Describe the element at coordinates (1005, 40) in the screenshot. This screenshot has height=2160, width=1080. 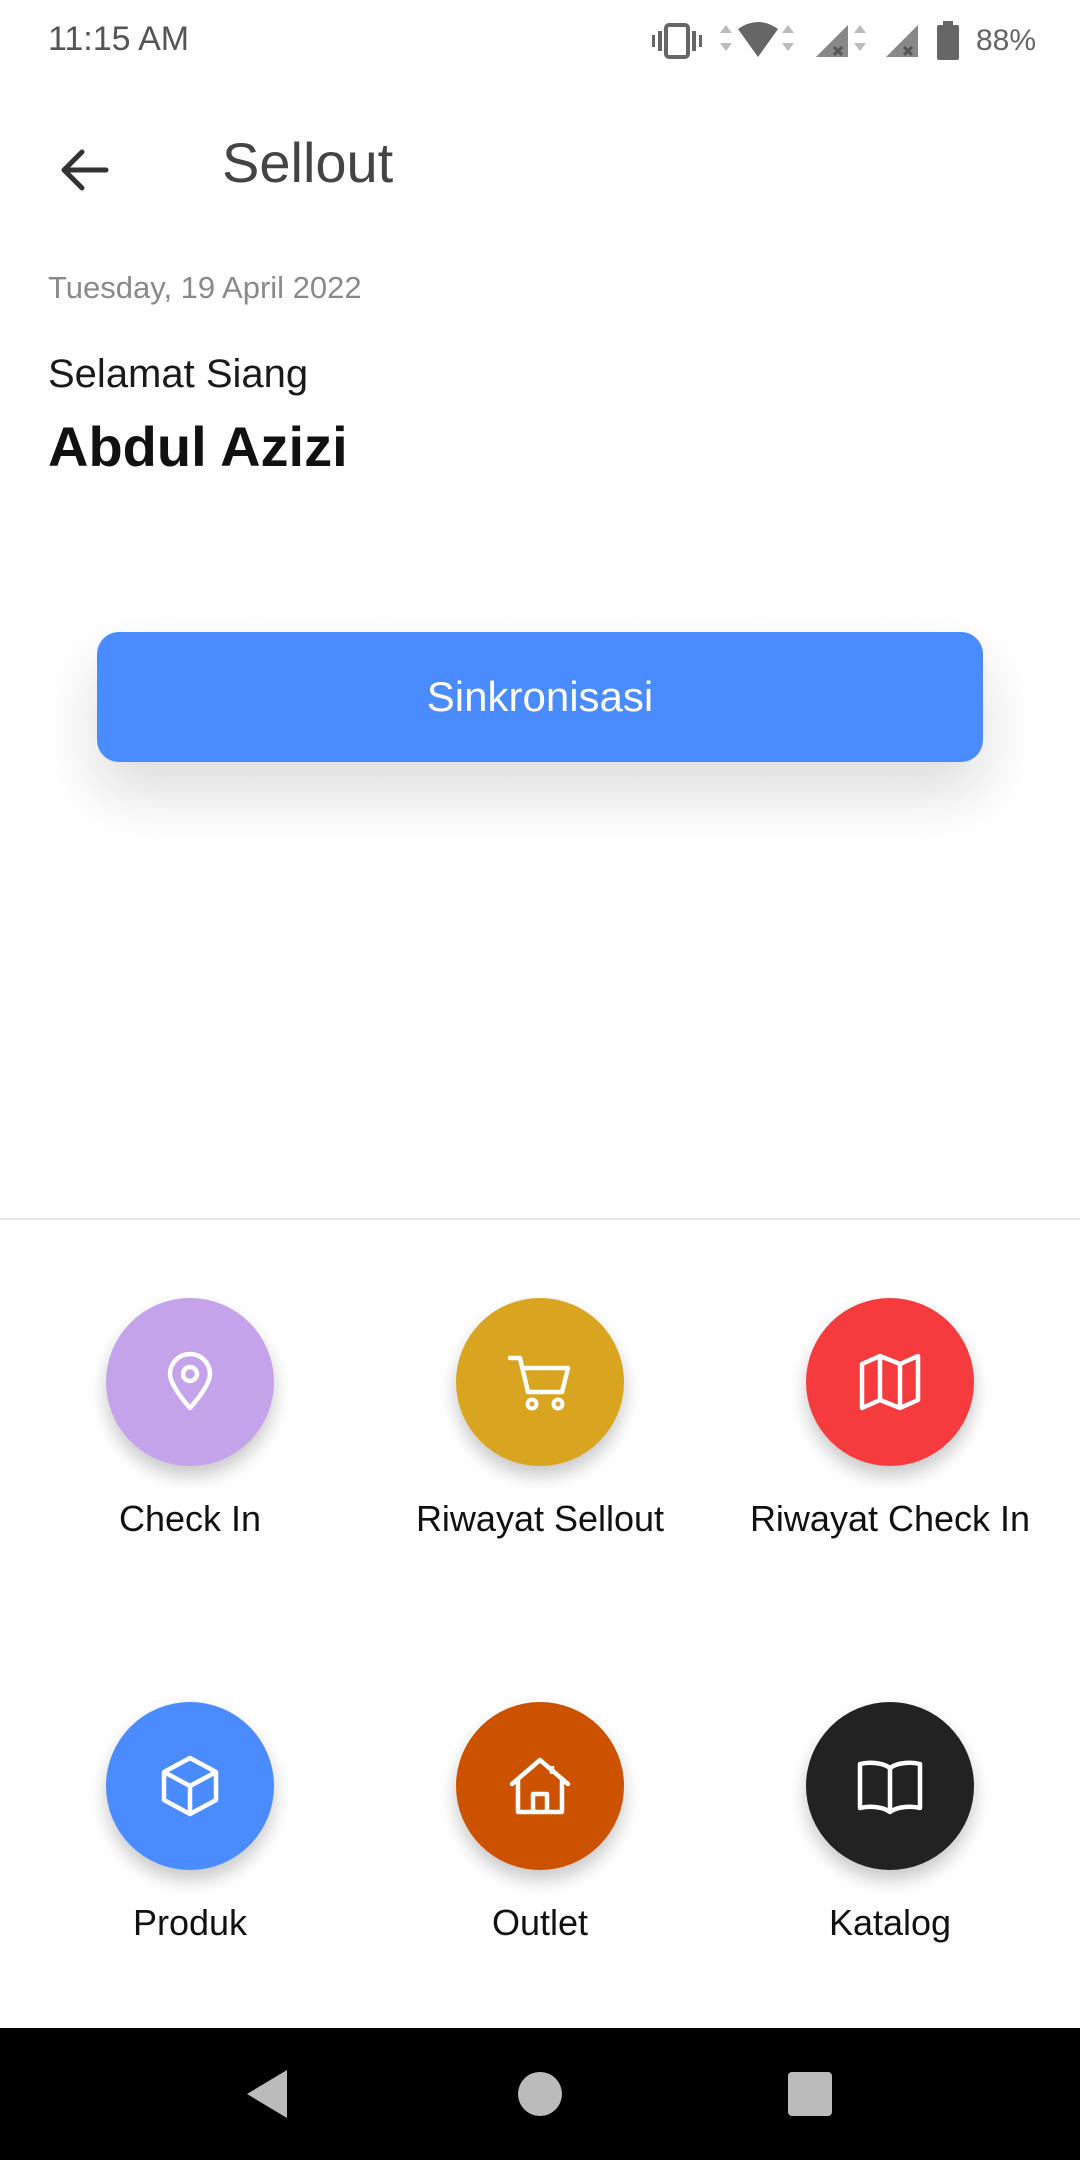
I see `battery-percent: 88%` at that location.